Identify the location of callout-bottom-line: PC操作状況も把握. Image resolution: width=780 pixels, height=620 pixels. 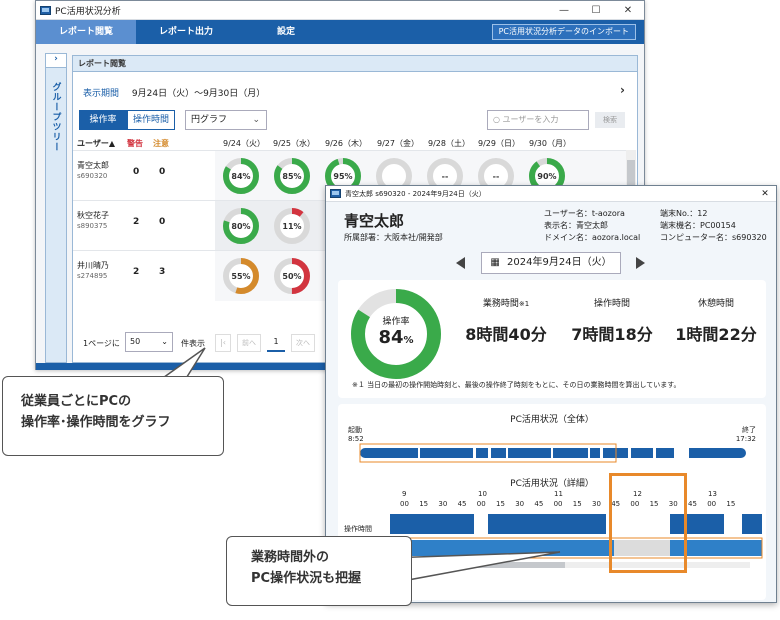
(306, 578).